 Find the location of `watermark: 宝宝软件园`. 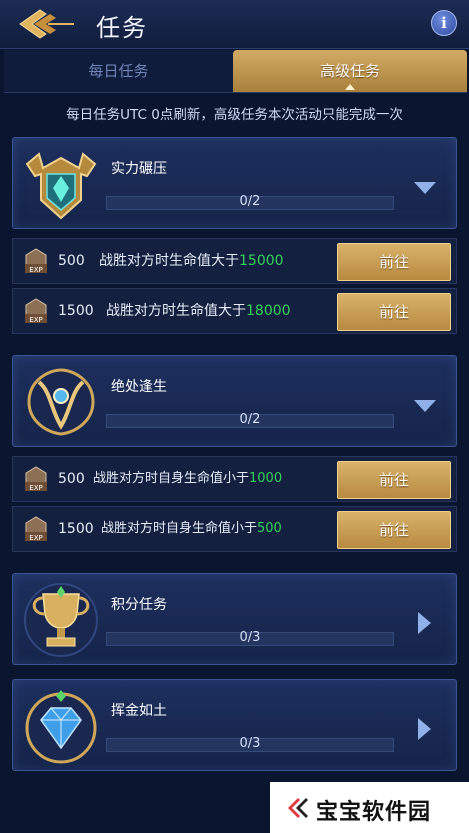

watermark: 宝宝软件园 is located at coordinates (369, 807).